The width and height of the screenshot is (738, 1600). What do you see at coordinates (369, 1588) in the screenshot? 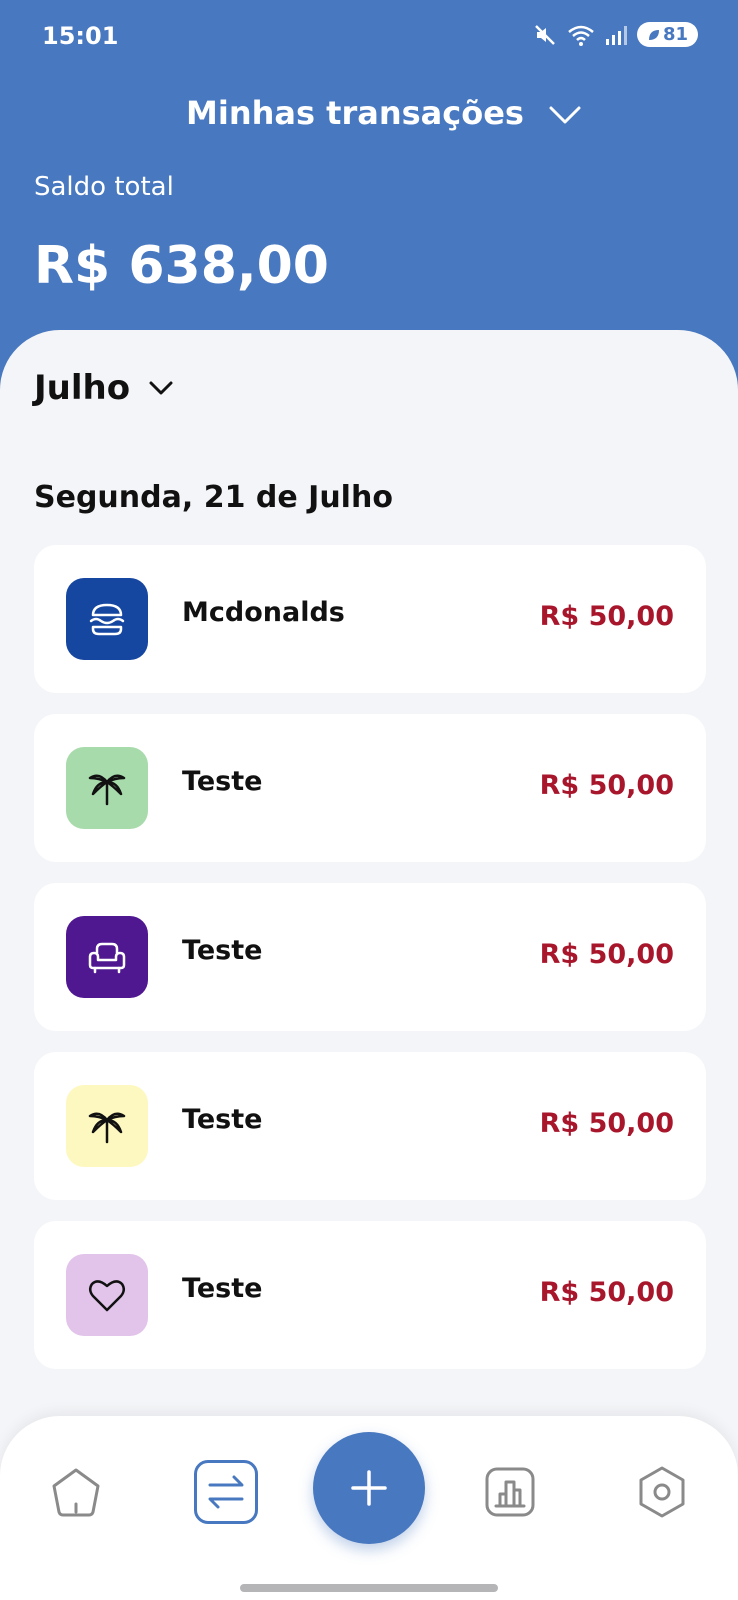
I see `home-indicator` at bounding box center [369, 1588].